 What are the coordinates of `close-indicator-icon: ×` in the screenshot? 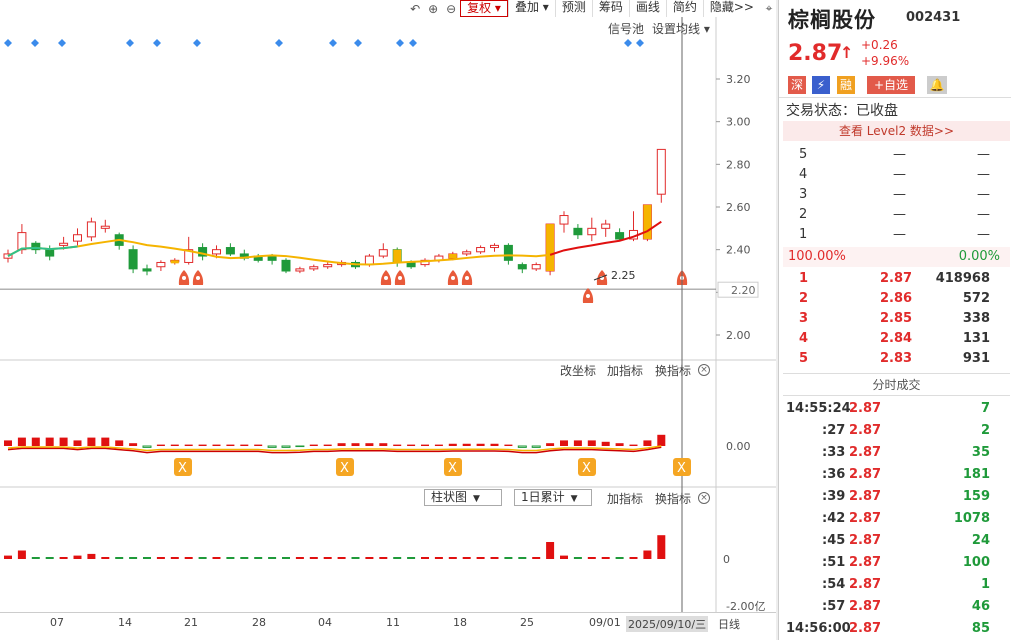 It's located at (704, 370).